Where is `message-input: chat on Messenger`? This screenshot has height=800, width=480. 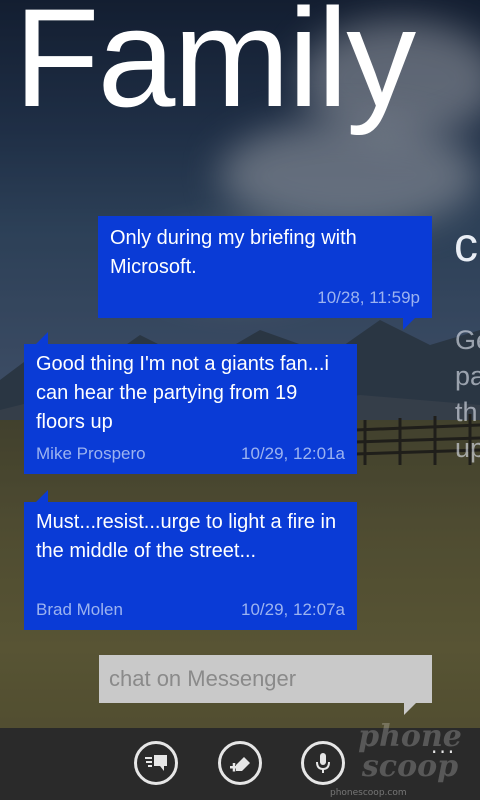
message-input: chat on Messenger is located at coordinates (265, 679).